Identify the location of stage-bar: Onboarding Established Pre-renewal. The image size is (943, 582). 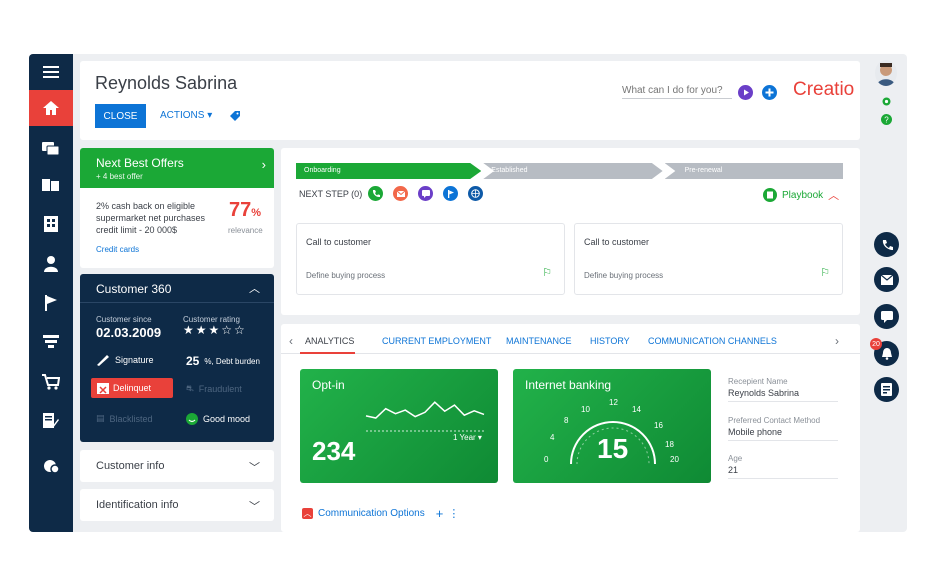
(569, 171).